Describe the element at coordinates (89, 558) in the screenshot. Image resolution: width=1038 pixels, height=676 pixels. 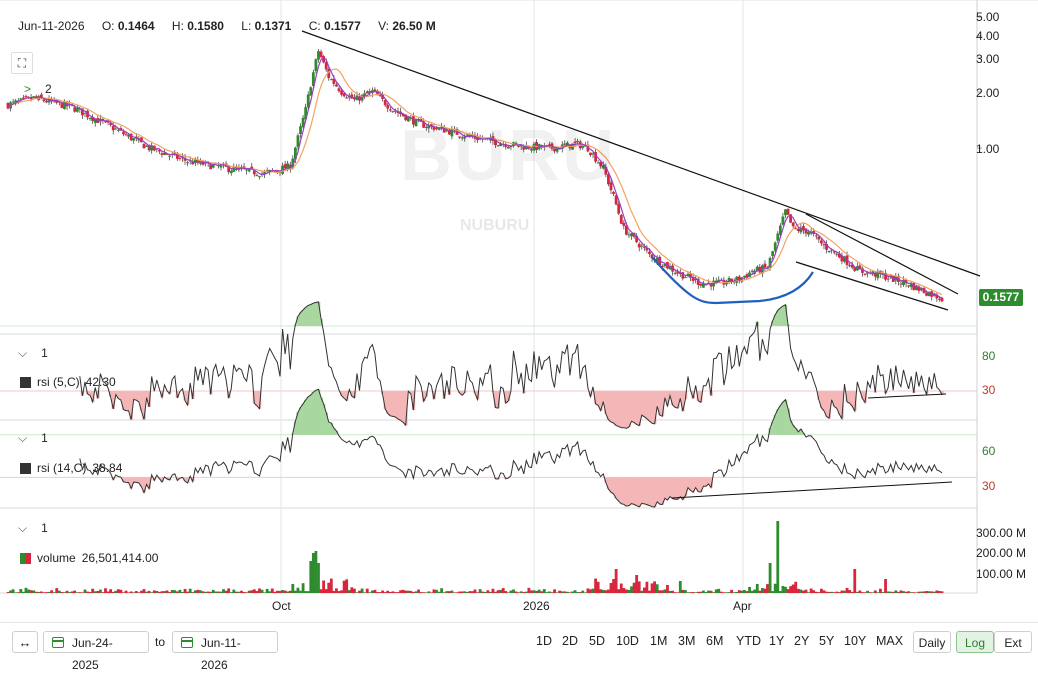
I see `volume-legend: volume 26,501,414.00` at that location.